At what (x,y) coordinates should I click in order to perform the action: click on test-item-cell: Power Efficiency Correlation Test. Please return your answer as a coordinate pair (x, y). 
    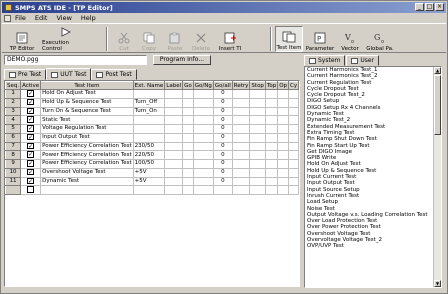
    Looking at the image, I should click on (87, 146).